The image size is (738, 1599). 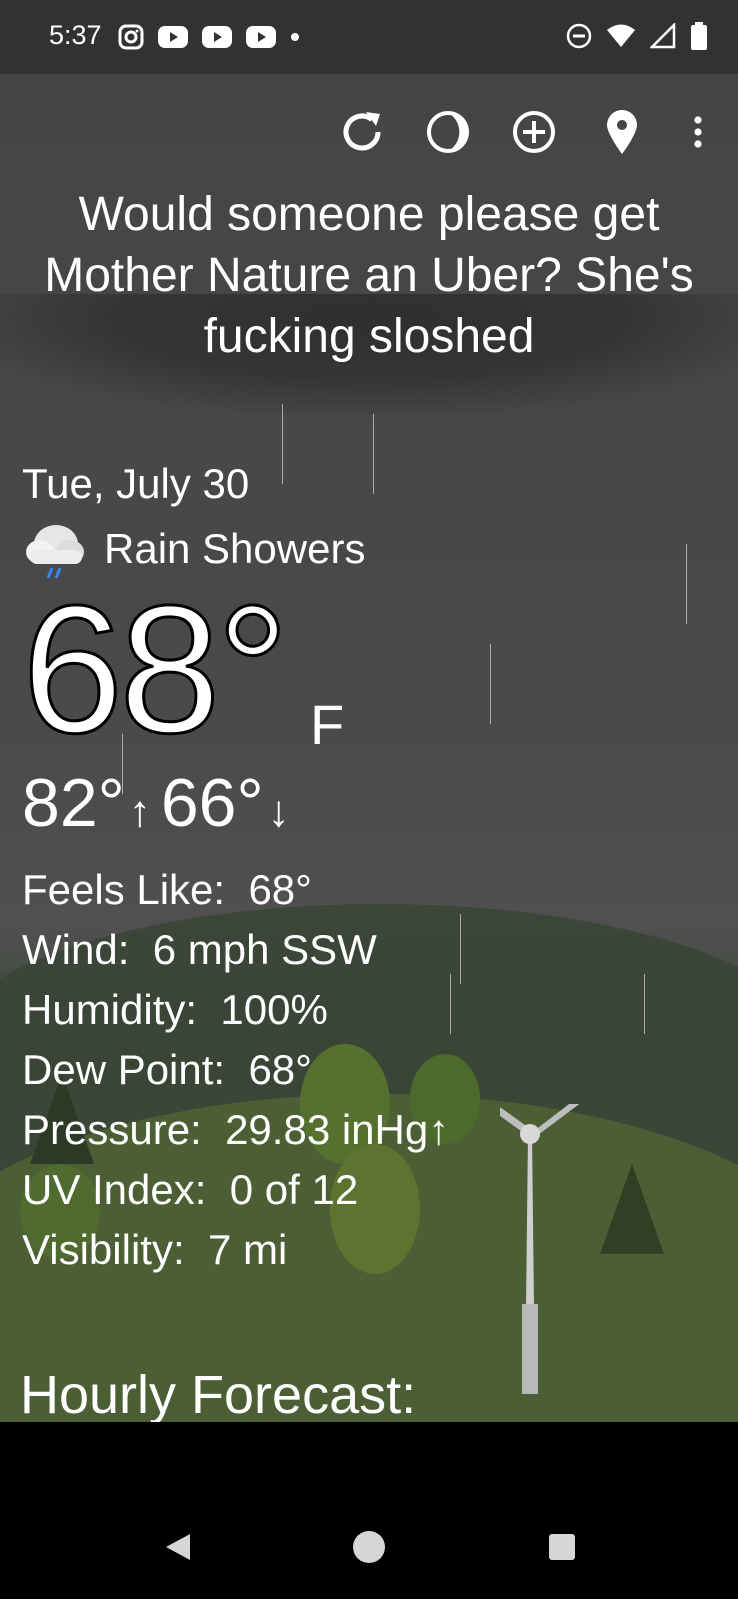 I want to click on detail-visibility: Visibility: 7 mi, so click(x=235, y=1250).